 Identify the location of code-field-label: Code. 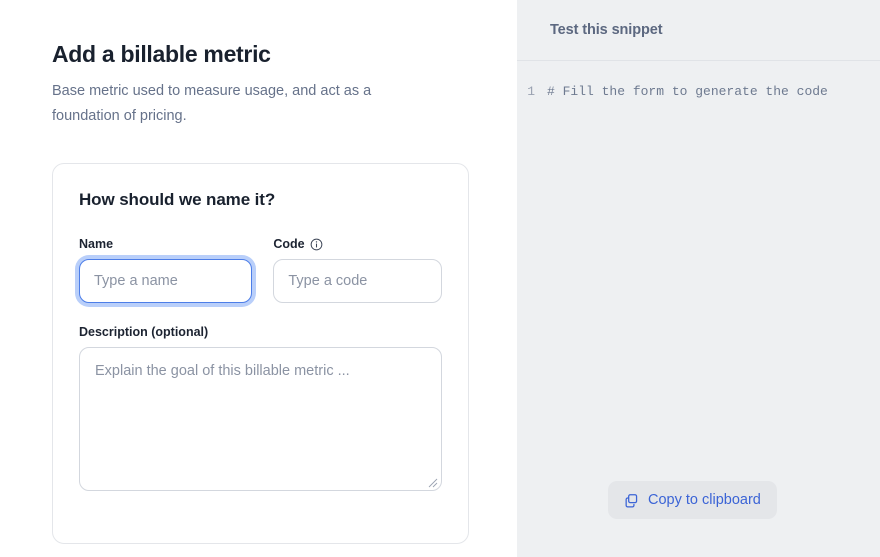
(357, 244).